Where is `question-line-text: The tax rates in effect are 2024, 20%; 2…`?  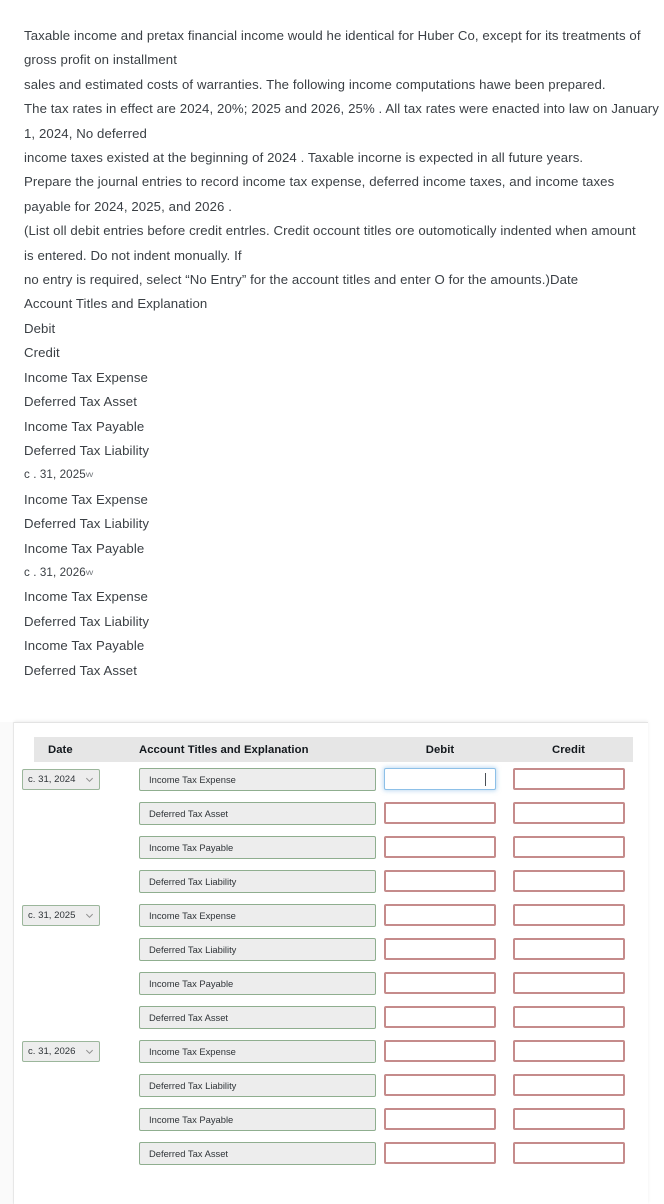 question-line-text: The tax rates in effect are 2024, 20%; 2… is located at coordinates (341, 109).